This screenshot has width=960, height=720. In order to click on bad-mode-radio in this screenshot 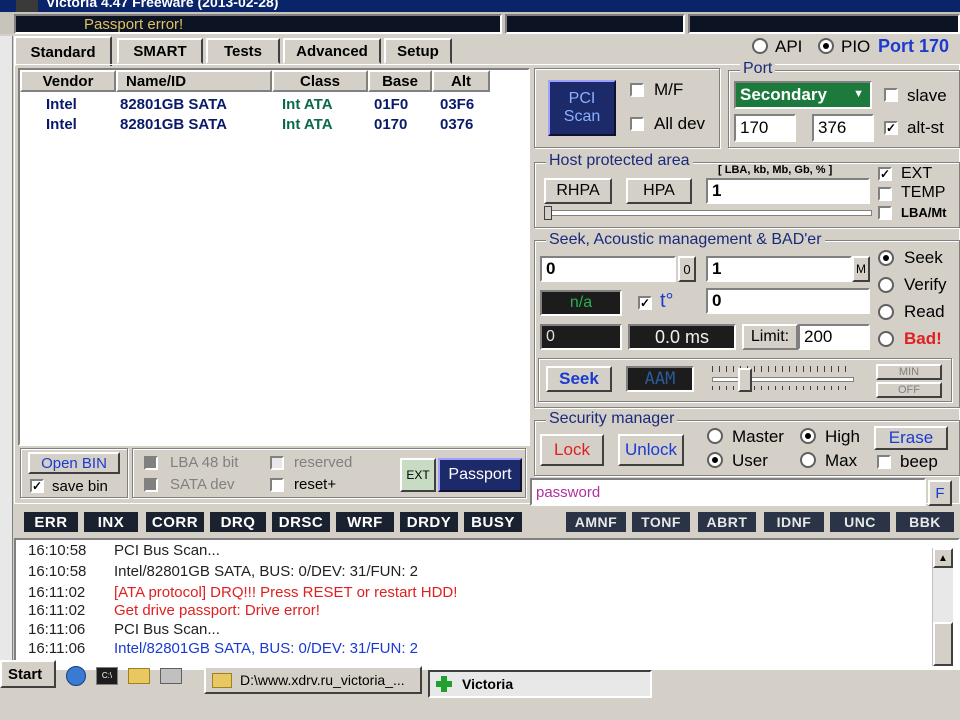, I will do `click(886, 339)`.